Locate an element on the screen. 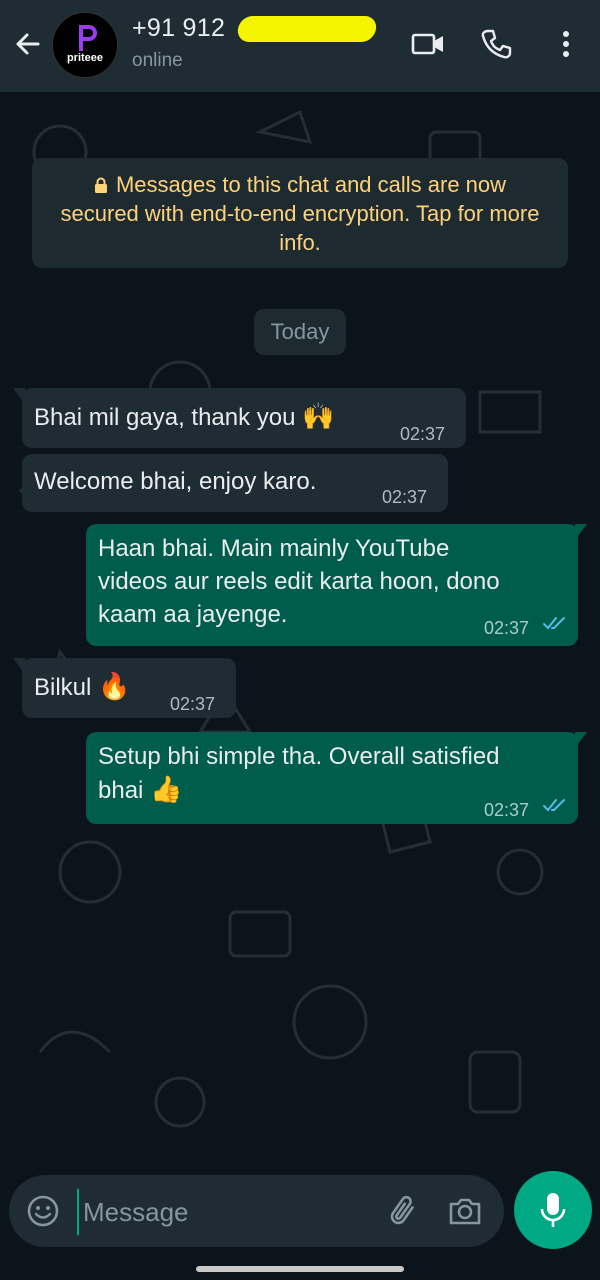  chat-header: priteee +91 912 online is located at coordinates (300, 46).